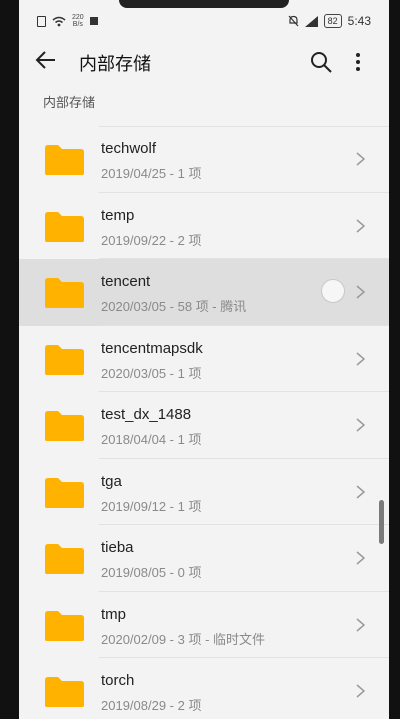 This screenshot has width=400, height=719. What do you see at coordinates (115, 64) in the screenshot?
I see `page-title: 内部存储` at bounding box center [115, 64].